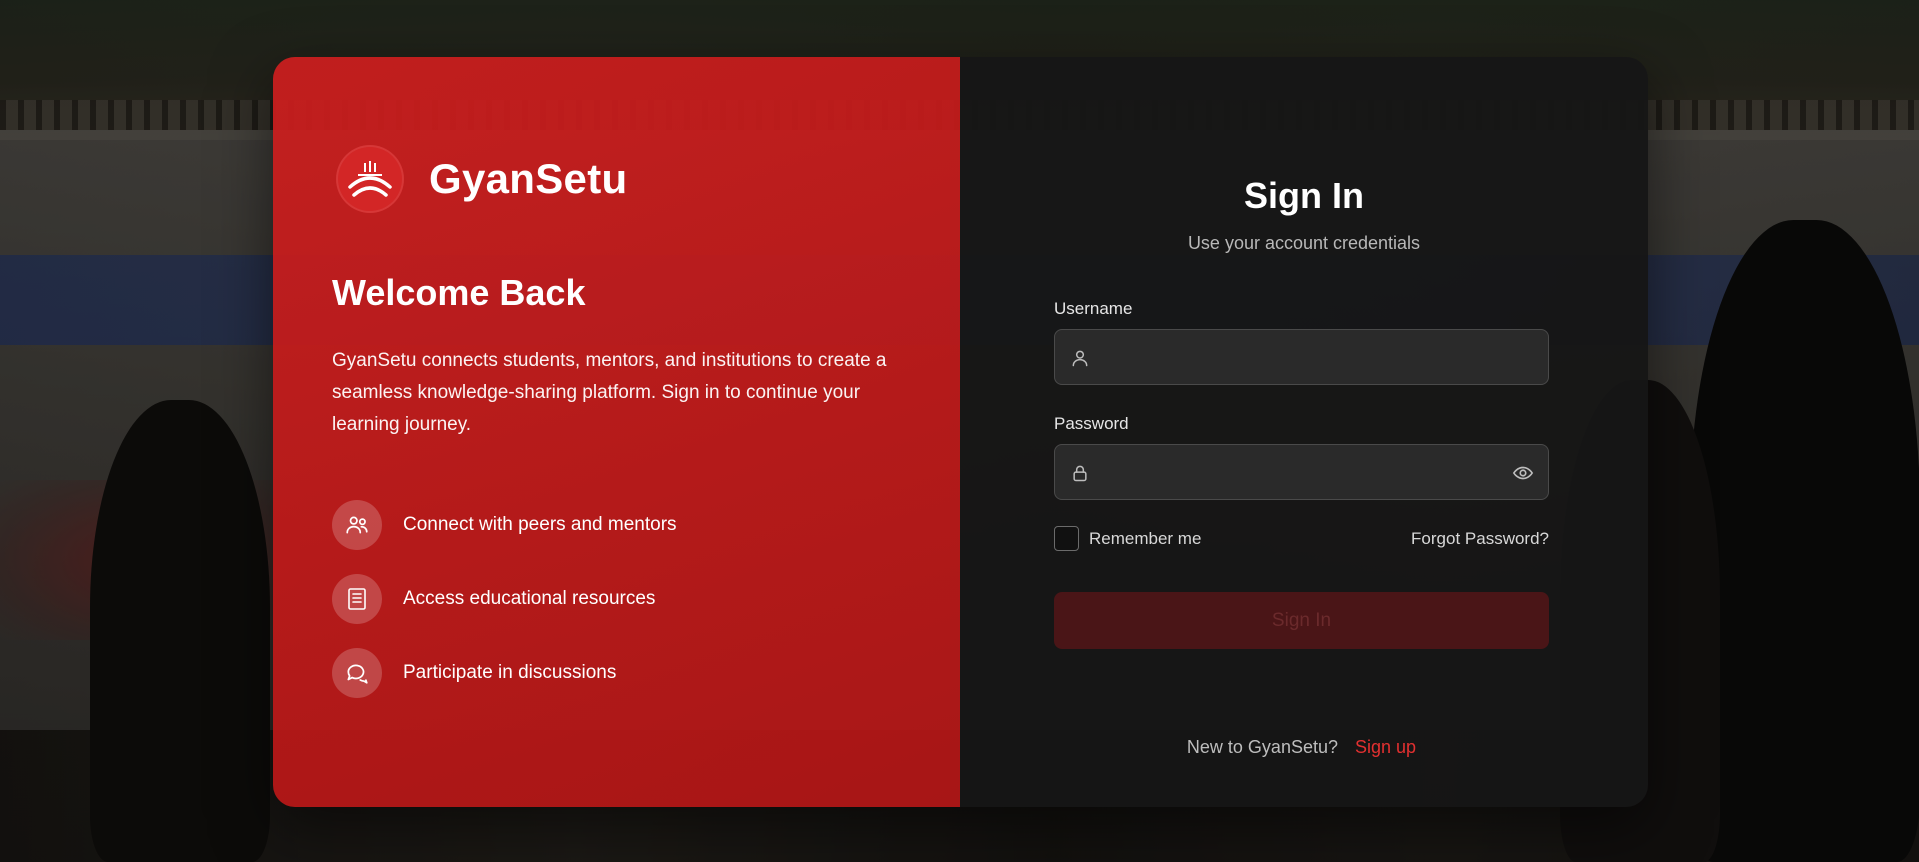  Describe the element at coordinates (357, 673) in the screenshot. I see `chat-icon` at that location.